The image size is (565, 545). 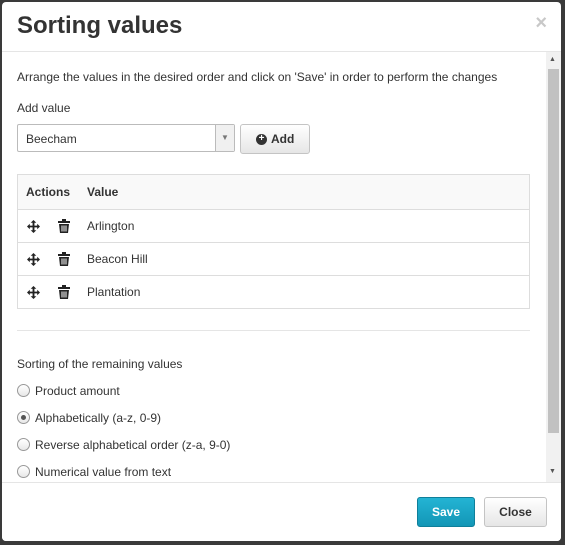 I want to click on column-header-value: Value, so click(x=103, y=192).